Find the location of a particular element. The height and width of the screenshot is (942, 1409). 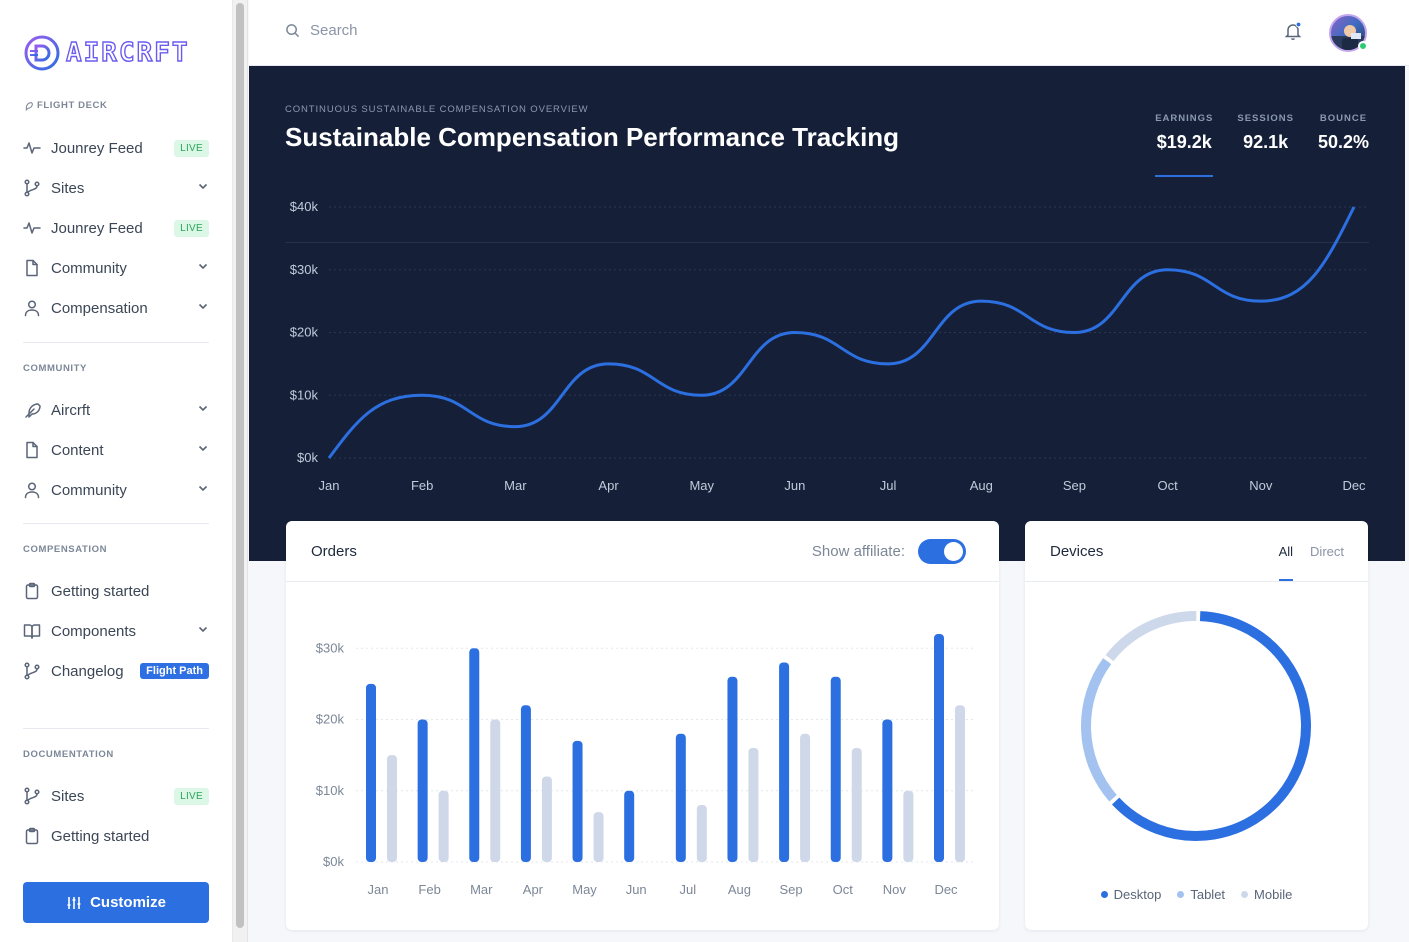

sidebar-item-changelog: Changelog Flight Path is located at coordinates (116, 671).